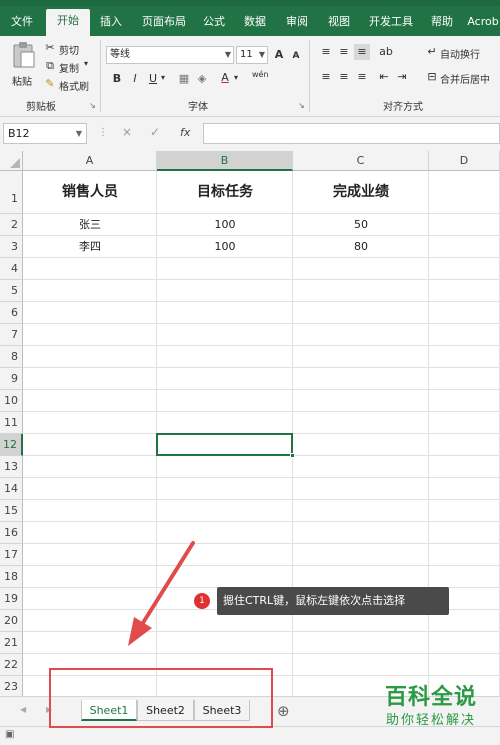 This screenshot has width=500, height=745. Describe the element at coordinates (225, 192) in the screenshot. I see `header-cell: 目标任务` at that location.